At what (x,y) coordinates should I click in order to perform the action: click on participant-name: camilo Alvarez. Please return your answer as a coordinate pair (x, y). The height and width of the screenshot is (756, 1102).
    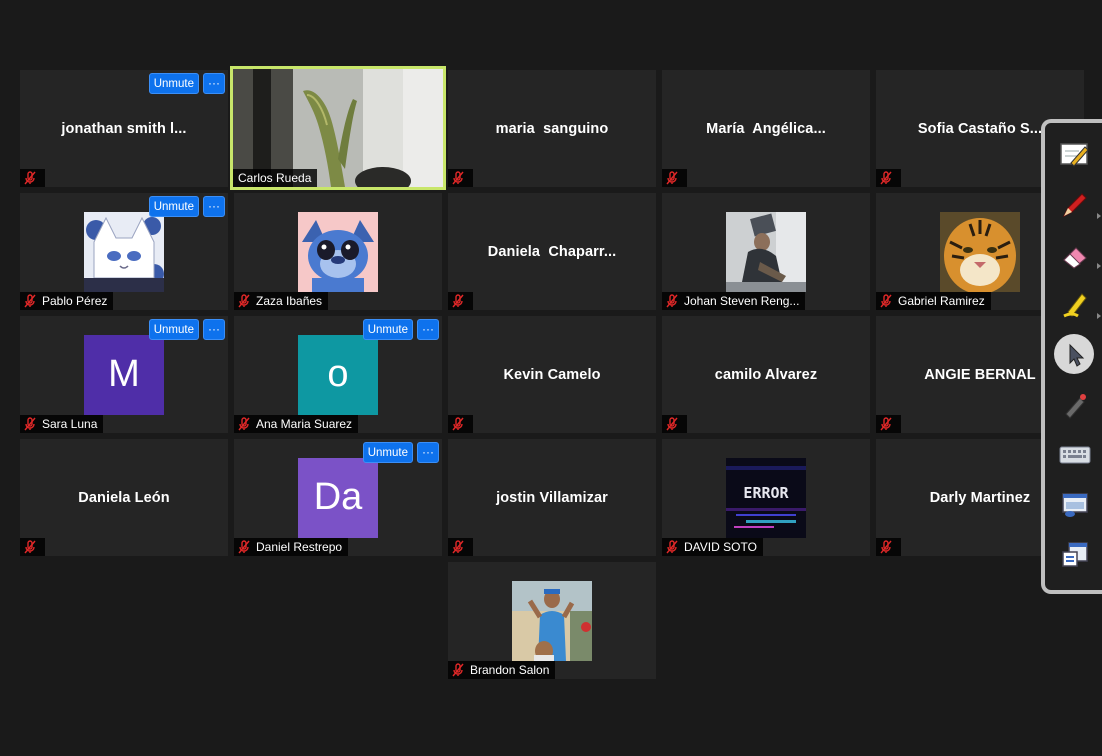
    Looking at the image, I should click on (766, 374).